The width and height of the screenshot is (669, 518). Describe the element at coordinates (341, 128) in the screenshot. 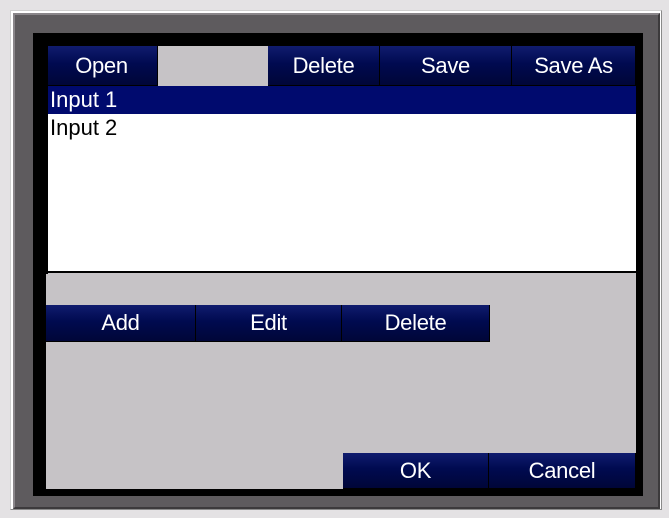

I see `list-item-input-2: Input 2` at that location.